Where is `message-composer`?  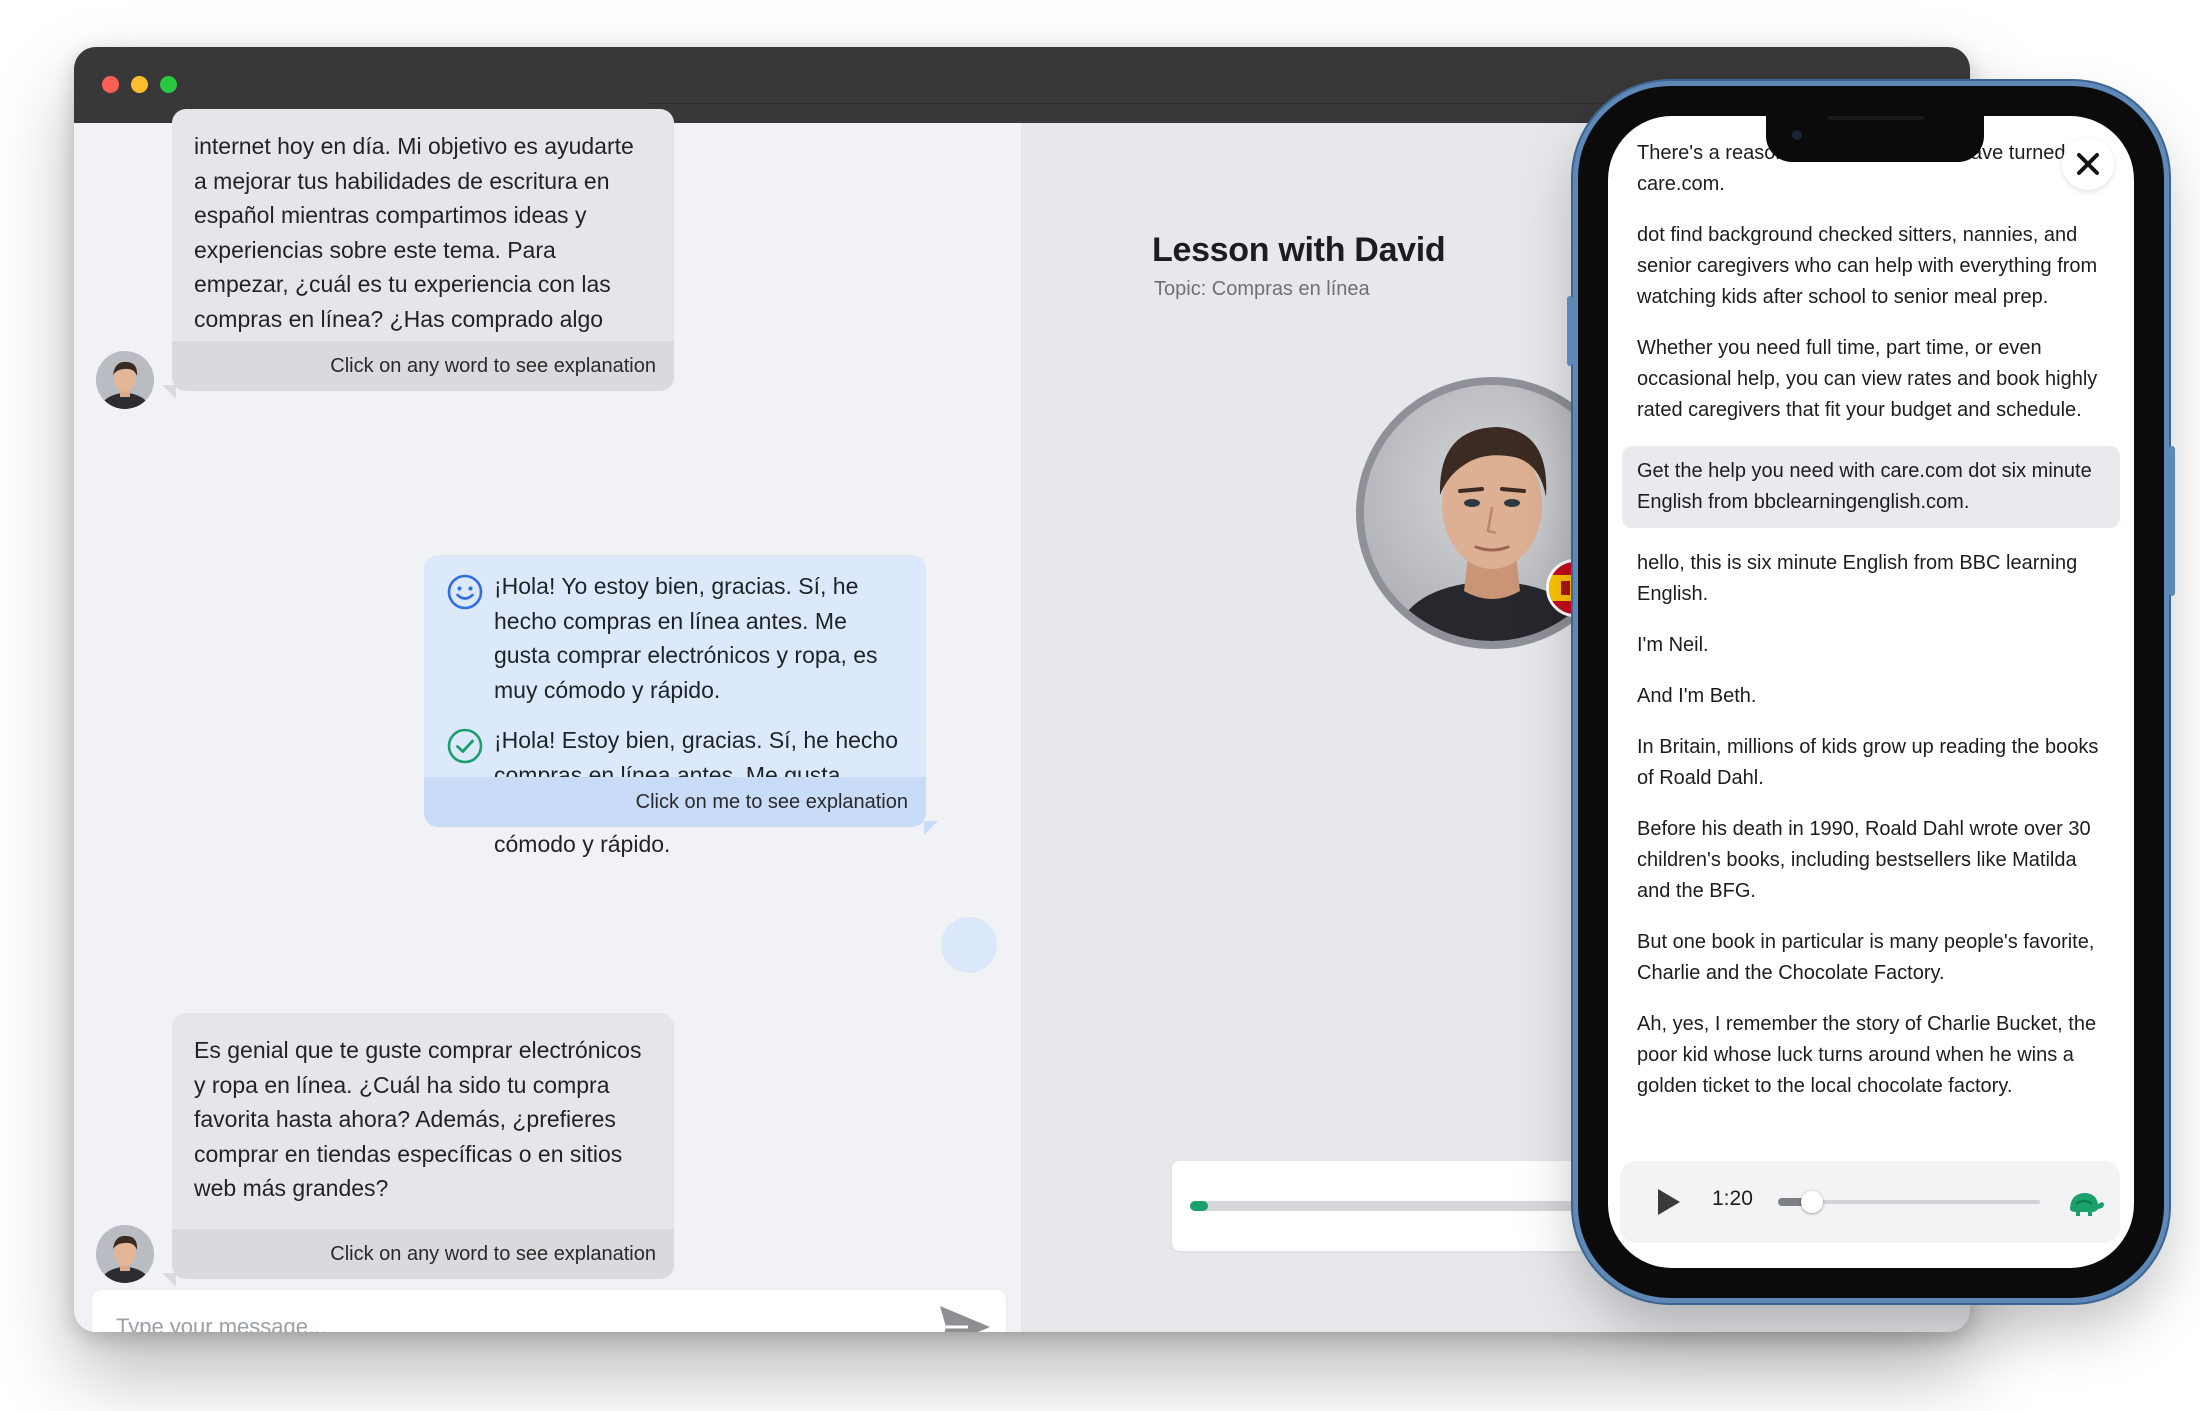
message-composer is located at coordinates (549, 1311).